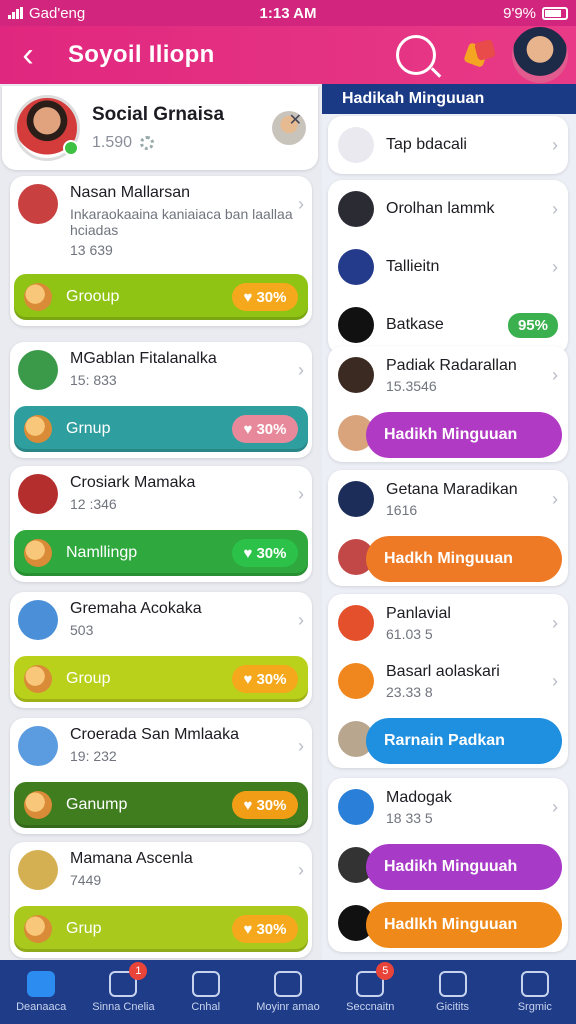  Describe the element at coordinates (182, 143) in the screenshot. I see `profile-count-row: 1.590` at that location.